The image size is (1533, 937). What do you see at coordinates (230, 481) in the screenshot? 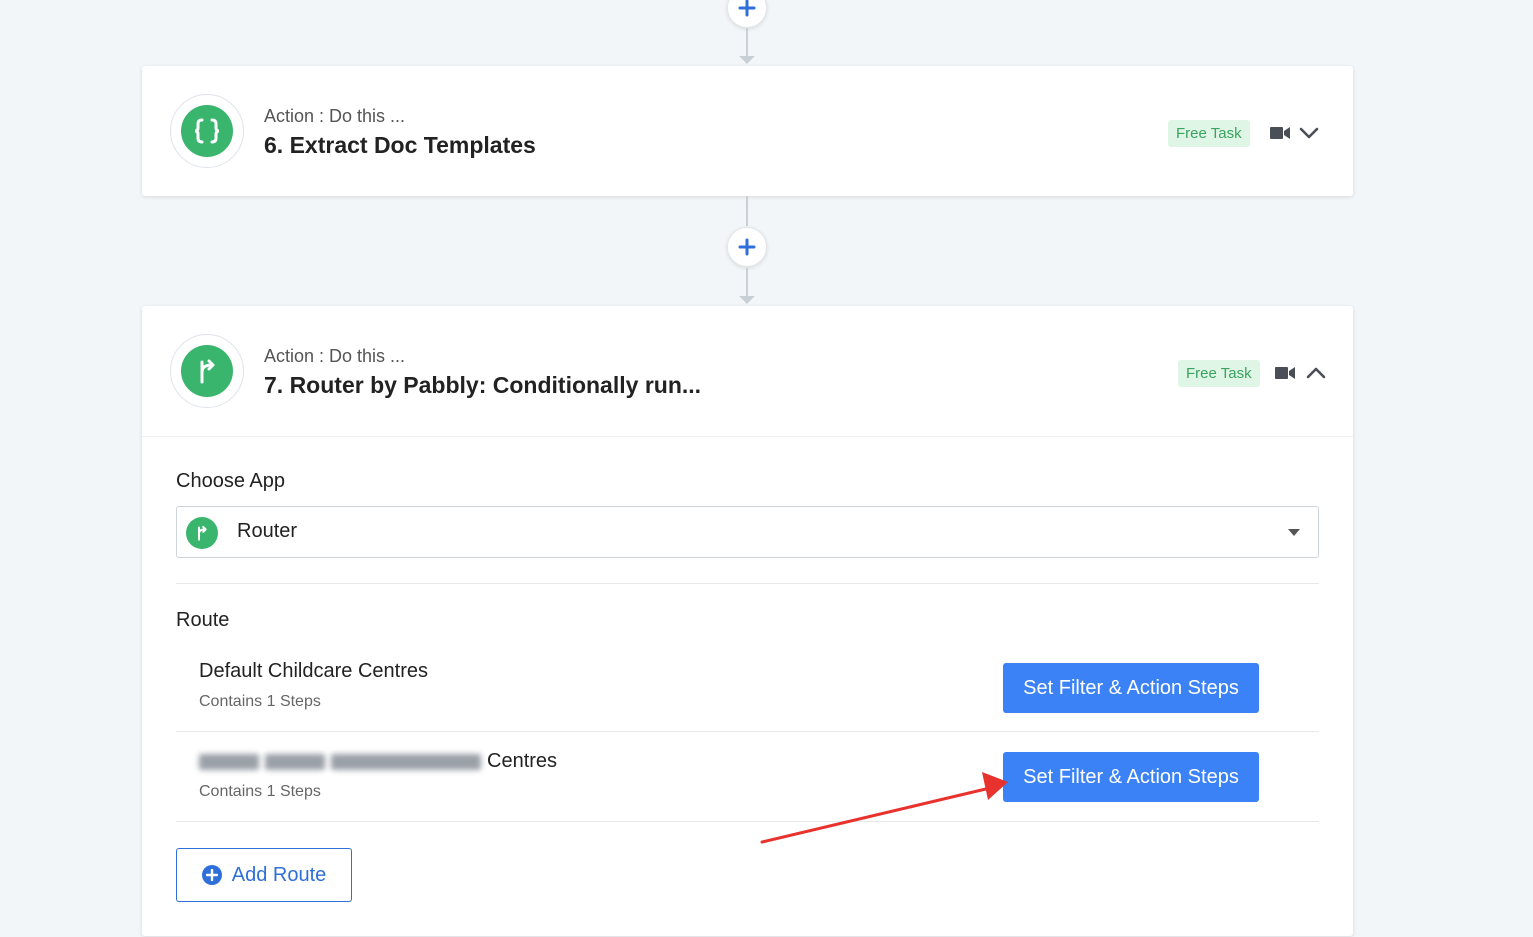
I see `choose-app-label: Choose App` at bounding box center [230, 481].